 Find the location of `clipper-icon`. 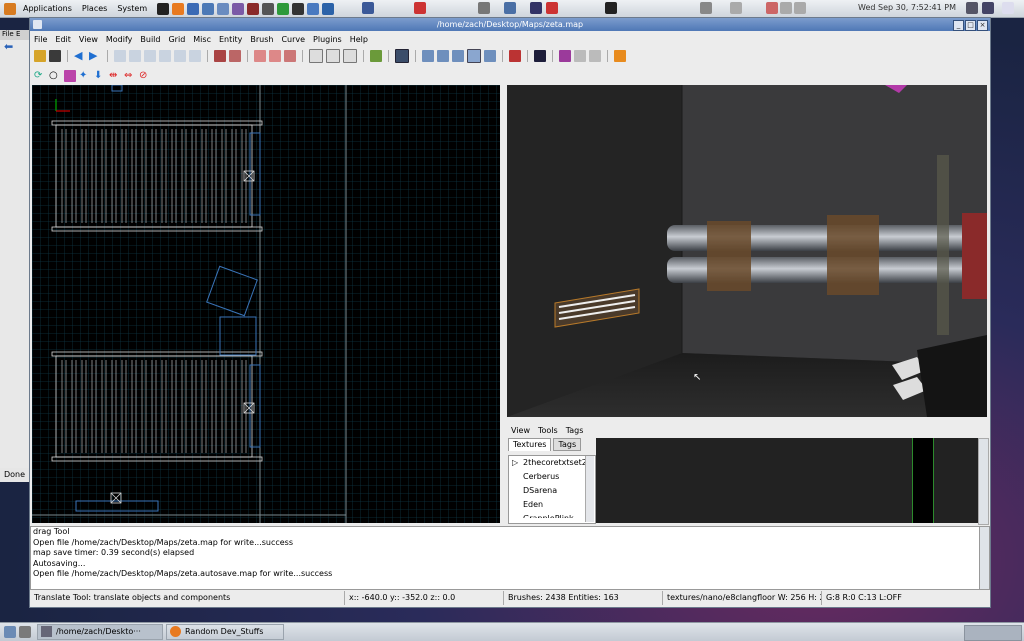

clipper-icon is located at coordinates (316, 56).